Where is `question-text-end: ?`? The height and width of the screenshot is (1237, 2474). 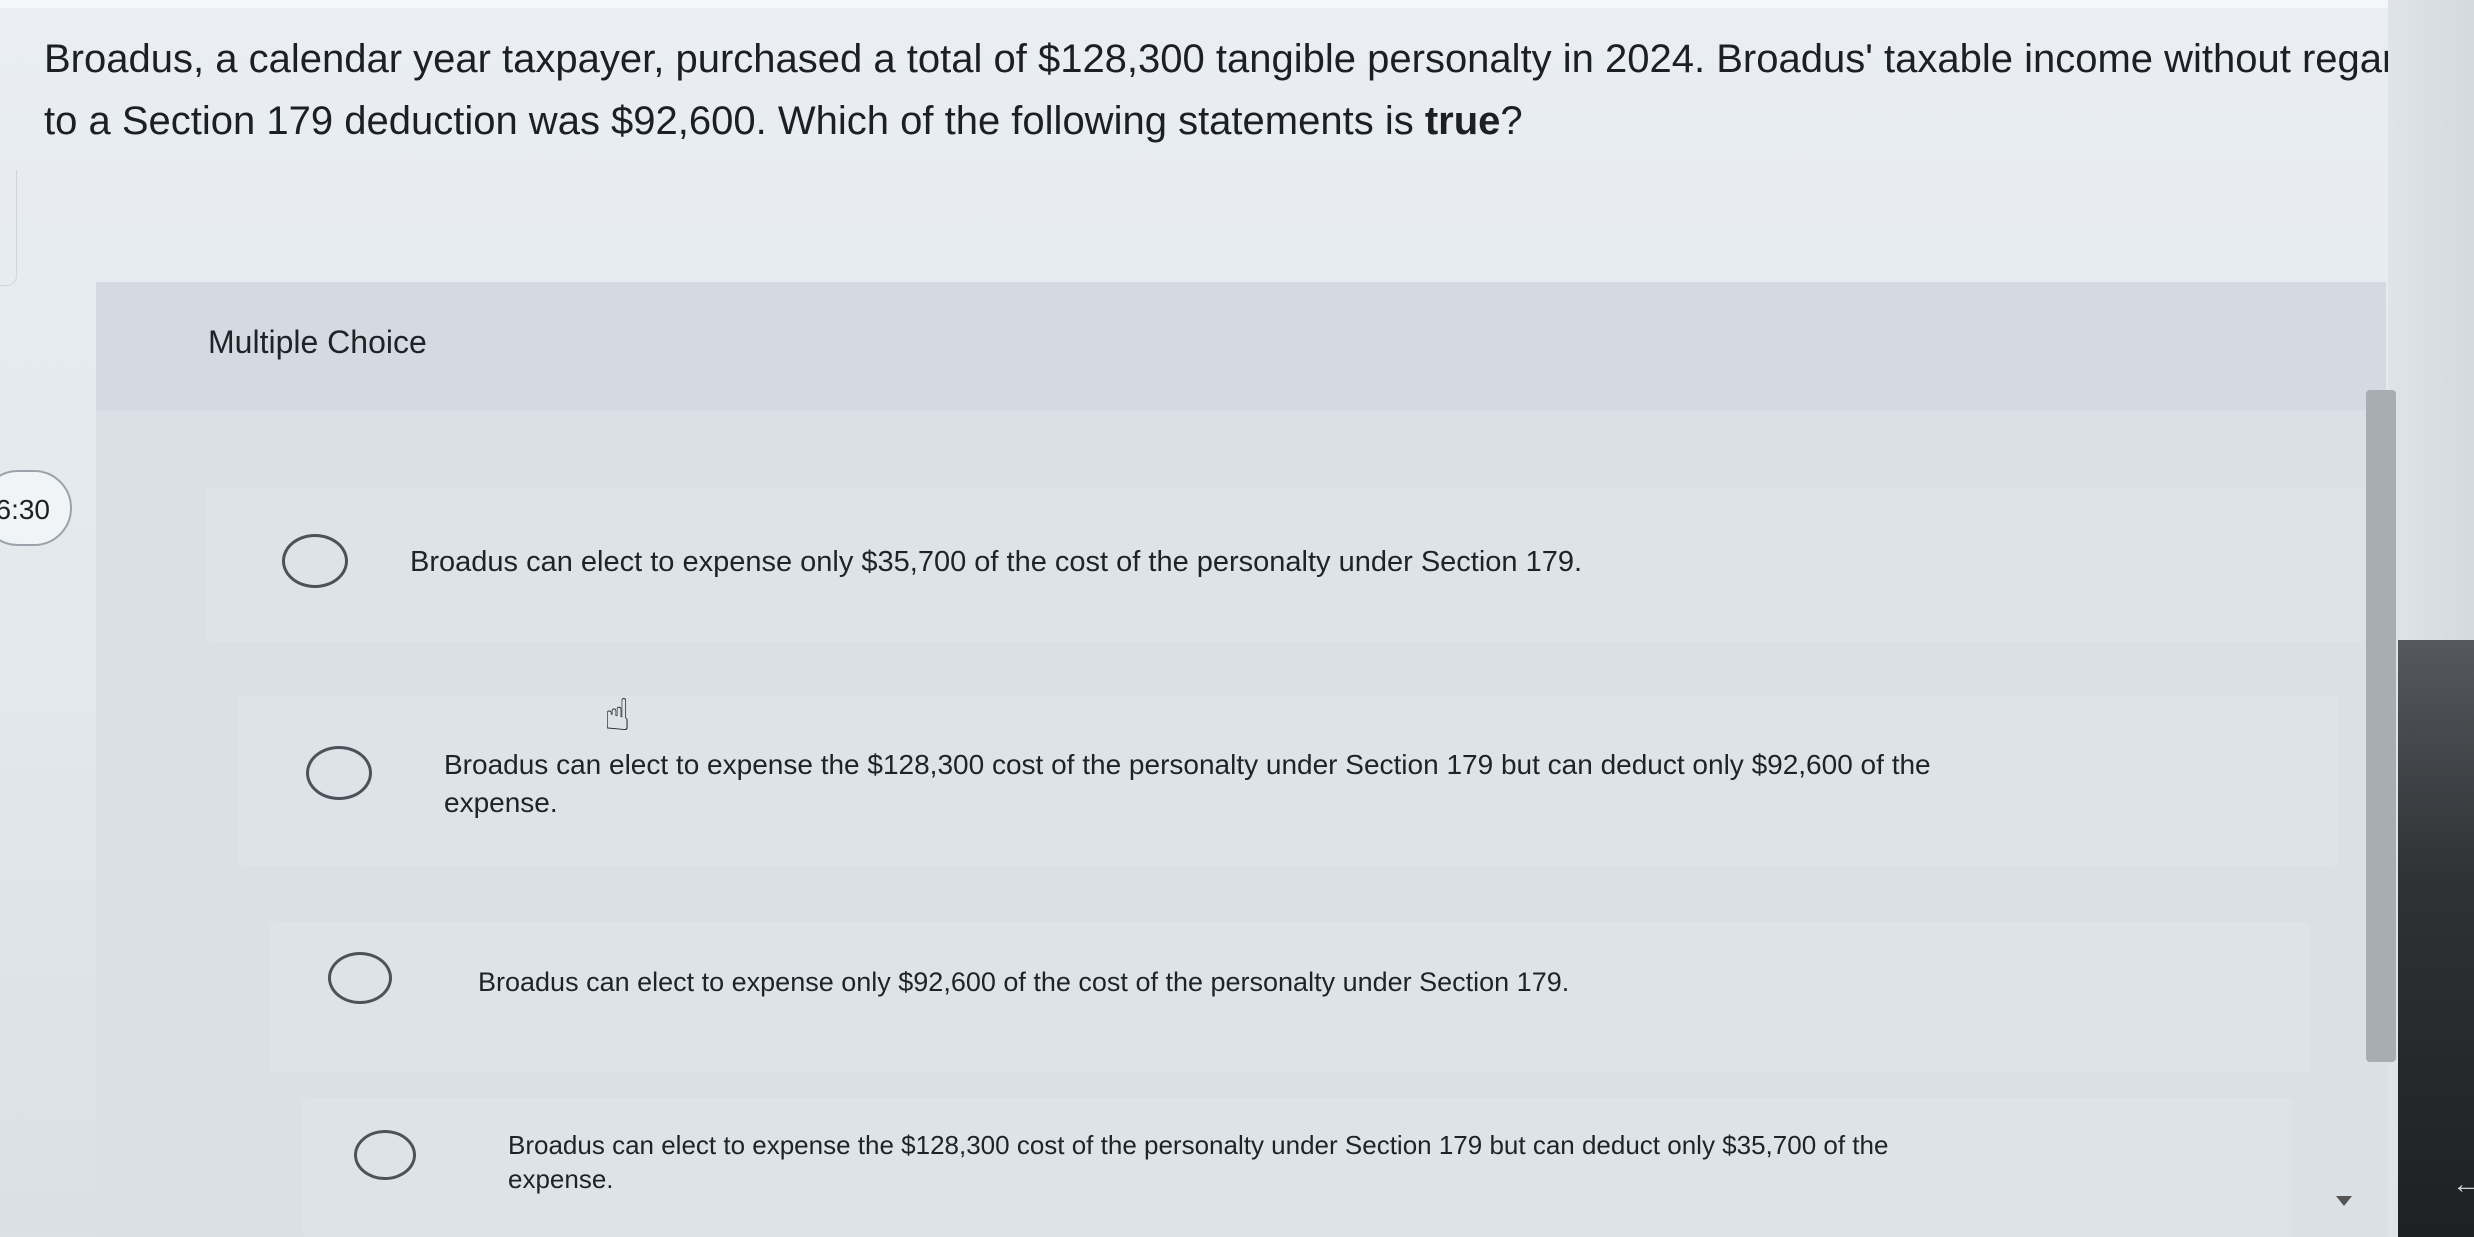 question-text-end: ? is located at coordinates (1511, 121).